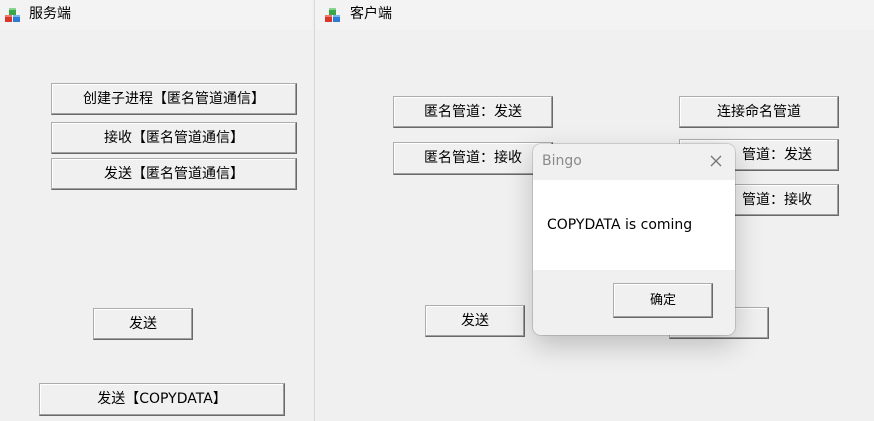 This screenshot has width=874, height=421. What do you see at coordinates (777, 155) in the screenshot?
I see `named-pipe-send-label: 管道：发送` at bounding box center [777, 155].